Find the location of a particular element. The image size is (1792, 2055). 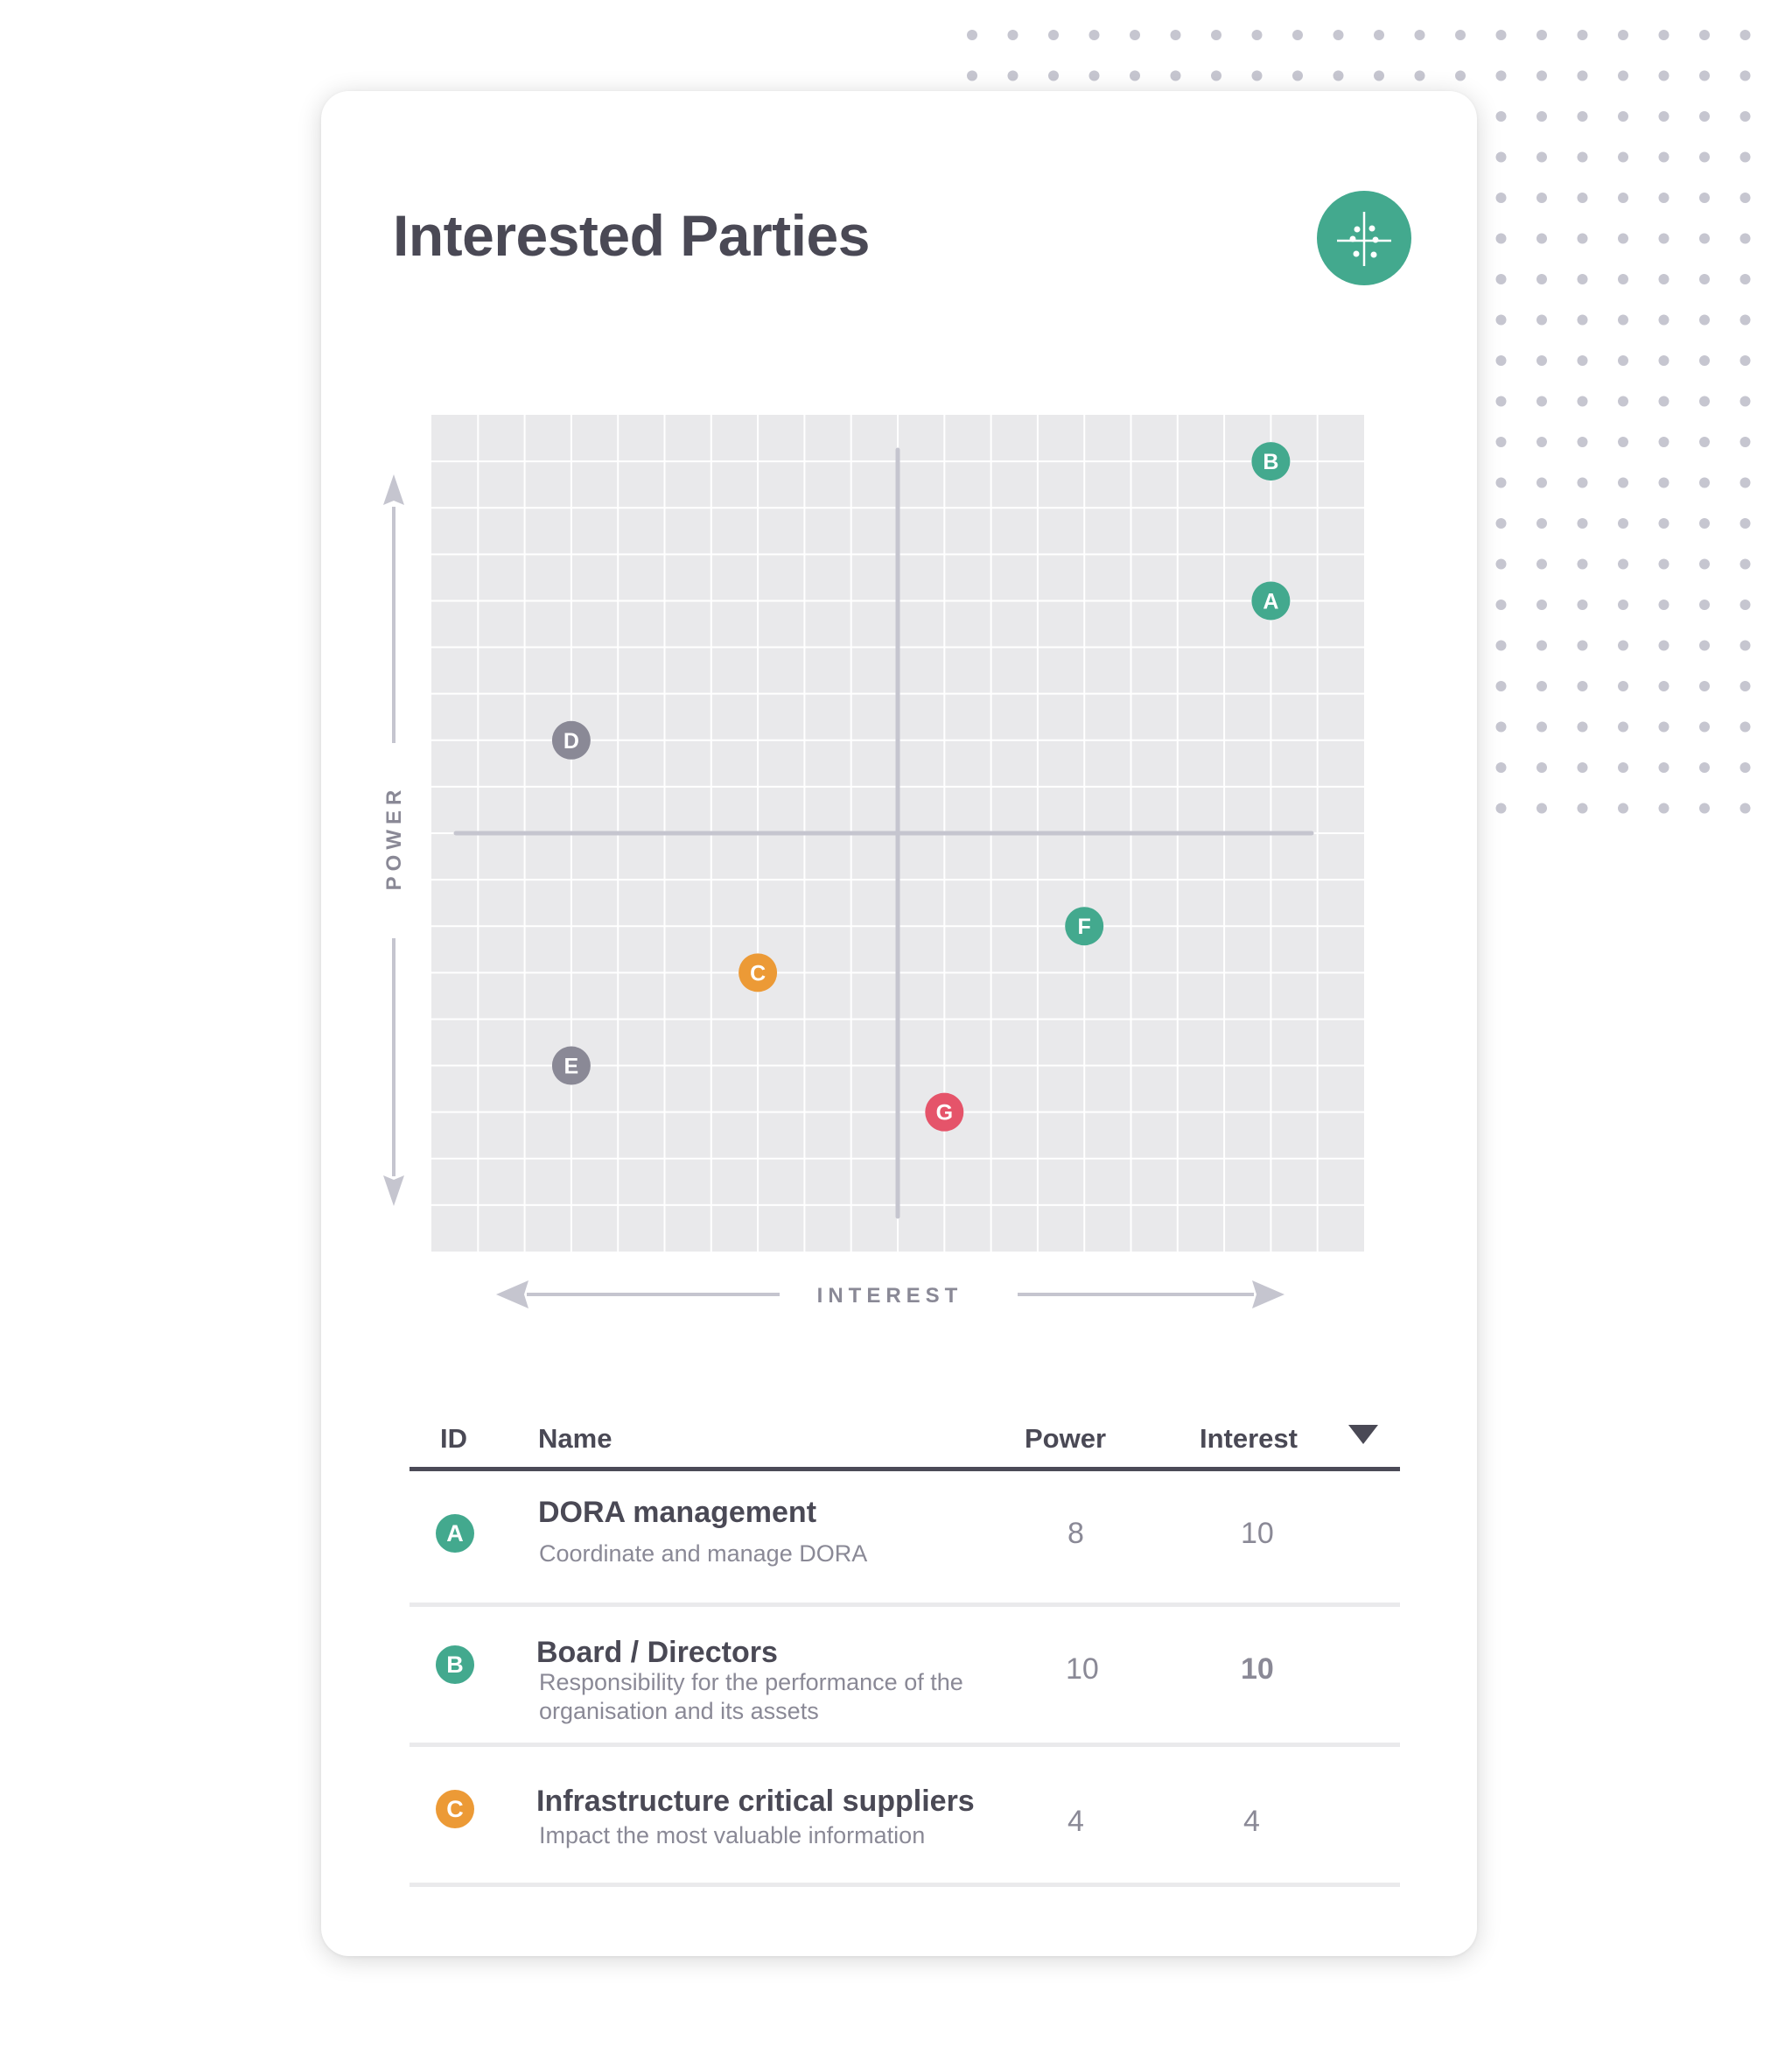

y-axis-label: POWER is located at coordinates (394, 838).